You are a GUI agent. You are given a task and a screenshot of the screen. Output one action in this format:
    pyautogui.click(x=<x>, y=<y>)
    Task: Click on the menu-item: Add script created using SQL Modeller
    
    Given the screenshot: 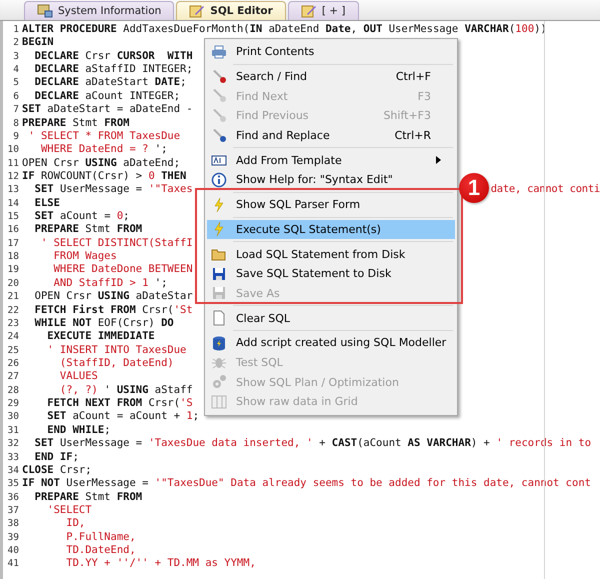 What is the action you would take?
    pyautogui.click(x=331, y=342)
    